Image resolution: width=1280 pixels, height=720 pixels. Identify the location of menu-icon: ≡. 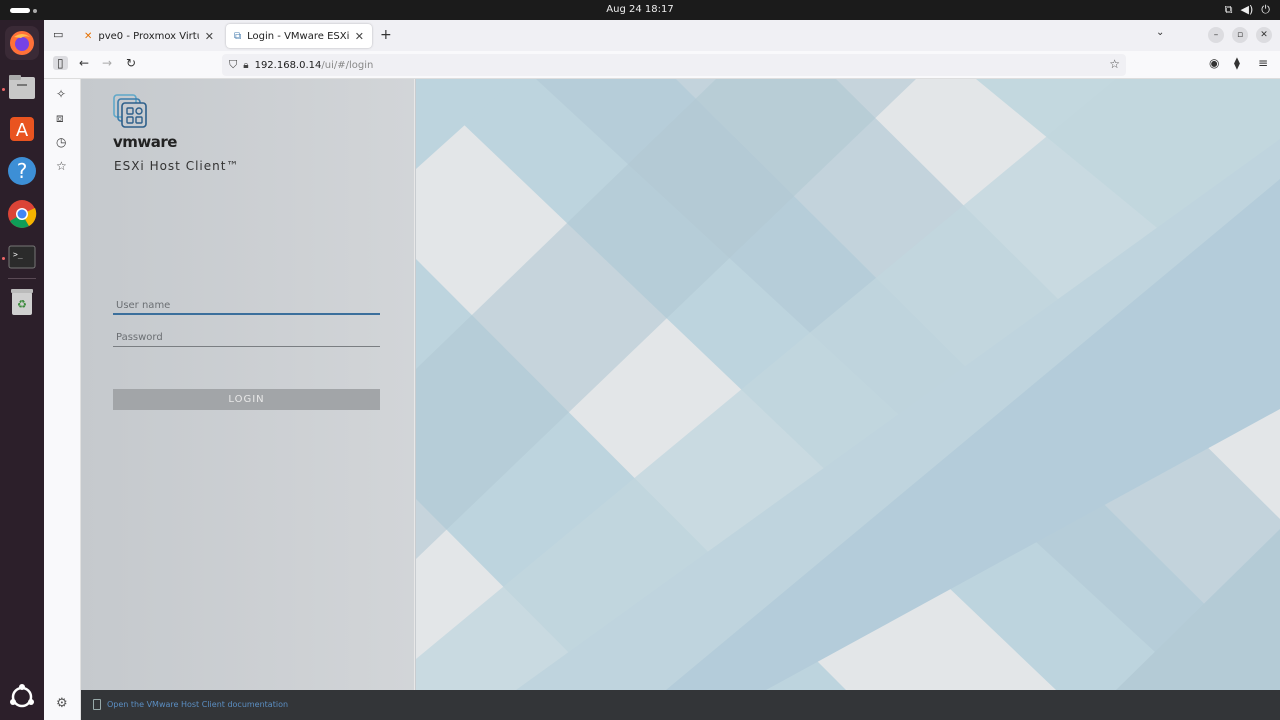
(1263, 63).